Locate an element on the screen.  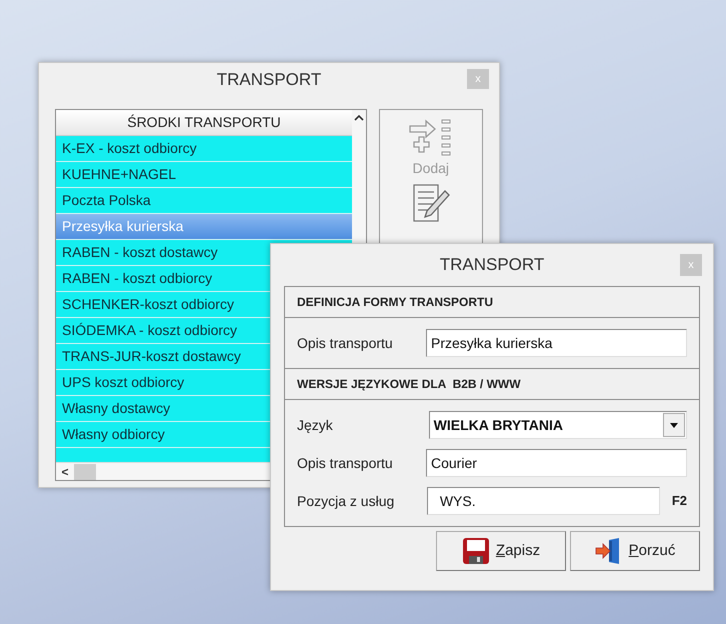
list-row: KUEHNE+NAGEL is located at coordinates (204, 175).